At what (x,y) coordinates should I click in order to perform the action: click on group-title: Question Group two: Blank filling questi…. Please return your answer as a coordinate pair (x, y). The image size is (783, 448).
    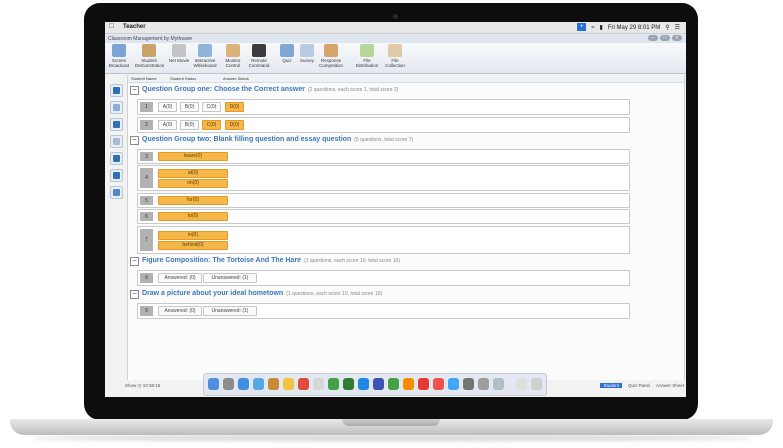
    Looking at the image, I should click on (247, 139).